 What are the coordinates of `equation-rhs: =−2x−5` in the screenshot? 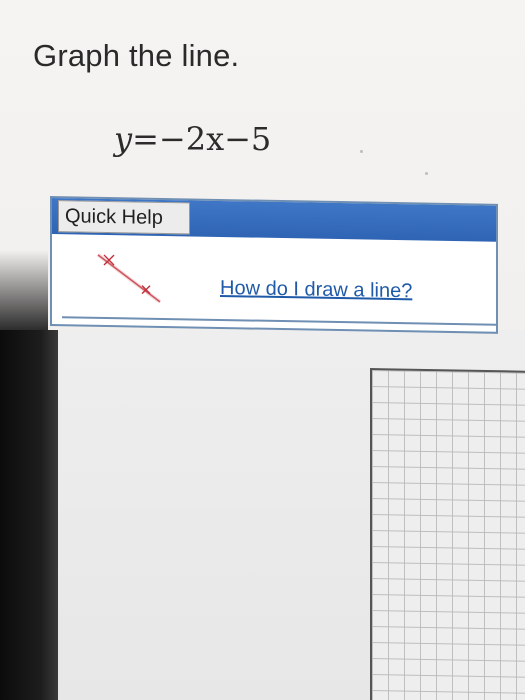 It's located at (202, 139).